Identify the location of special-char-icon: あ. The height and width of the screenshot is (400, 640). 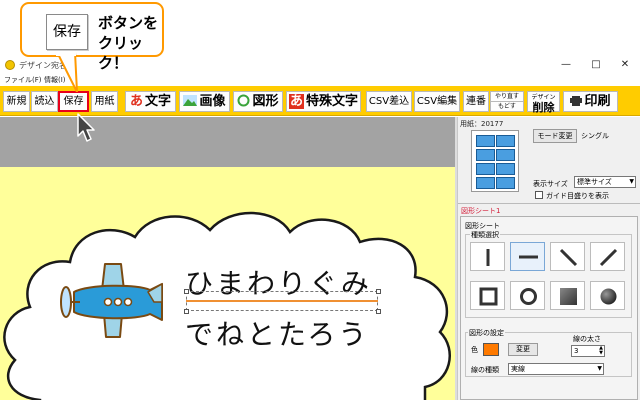
(296, 101).